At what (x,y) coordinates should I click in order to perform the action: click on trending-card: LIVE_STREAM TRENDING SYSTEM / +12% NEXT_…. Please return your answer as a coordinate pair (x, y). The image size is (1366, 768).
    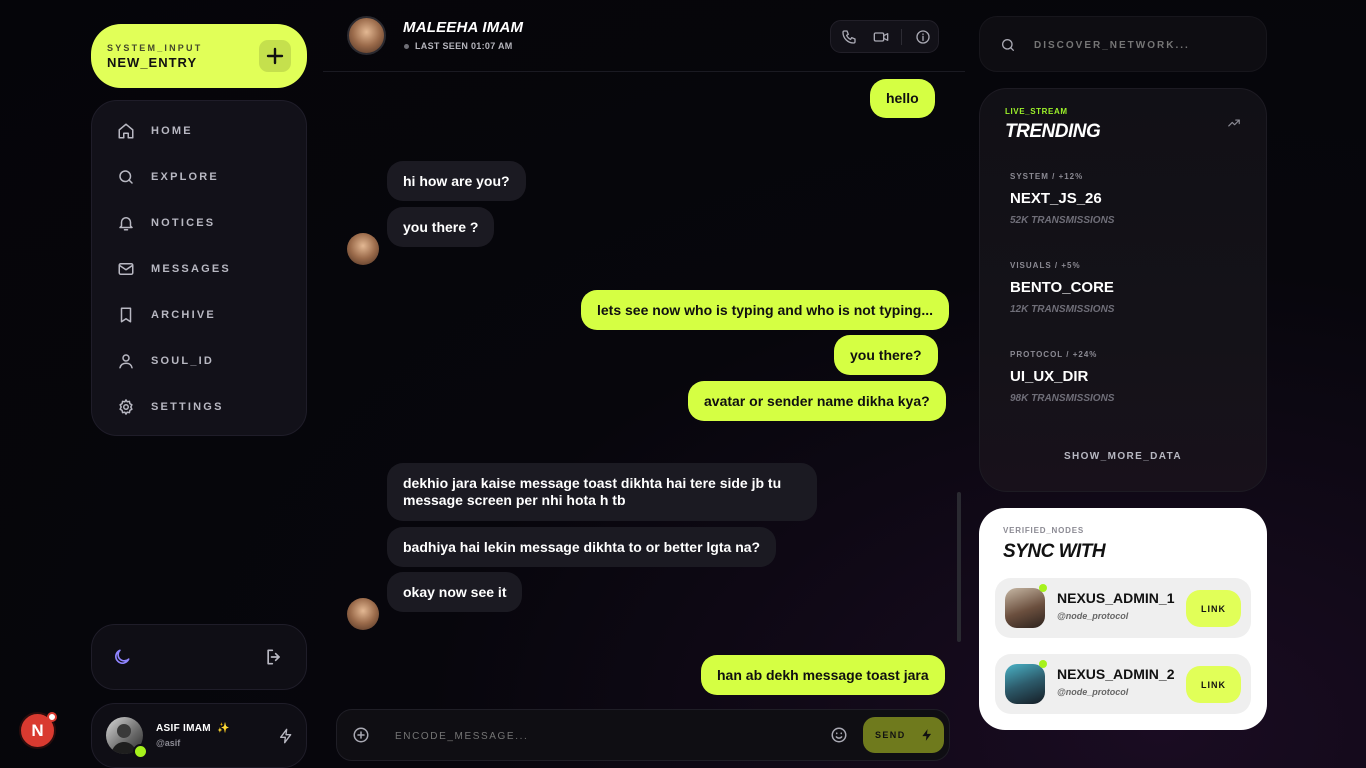
    Looking at the image, I should click on (1123, 290).